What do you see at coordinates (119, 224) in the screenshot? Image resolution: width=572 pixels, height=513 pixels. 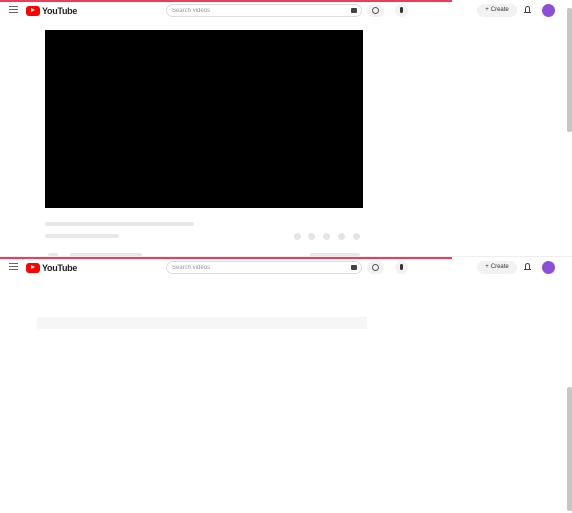 I see `title-placeholder` at bounding box center [119, 224].